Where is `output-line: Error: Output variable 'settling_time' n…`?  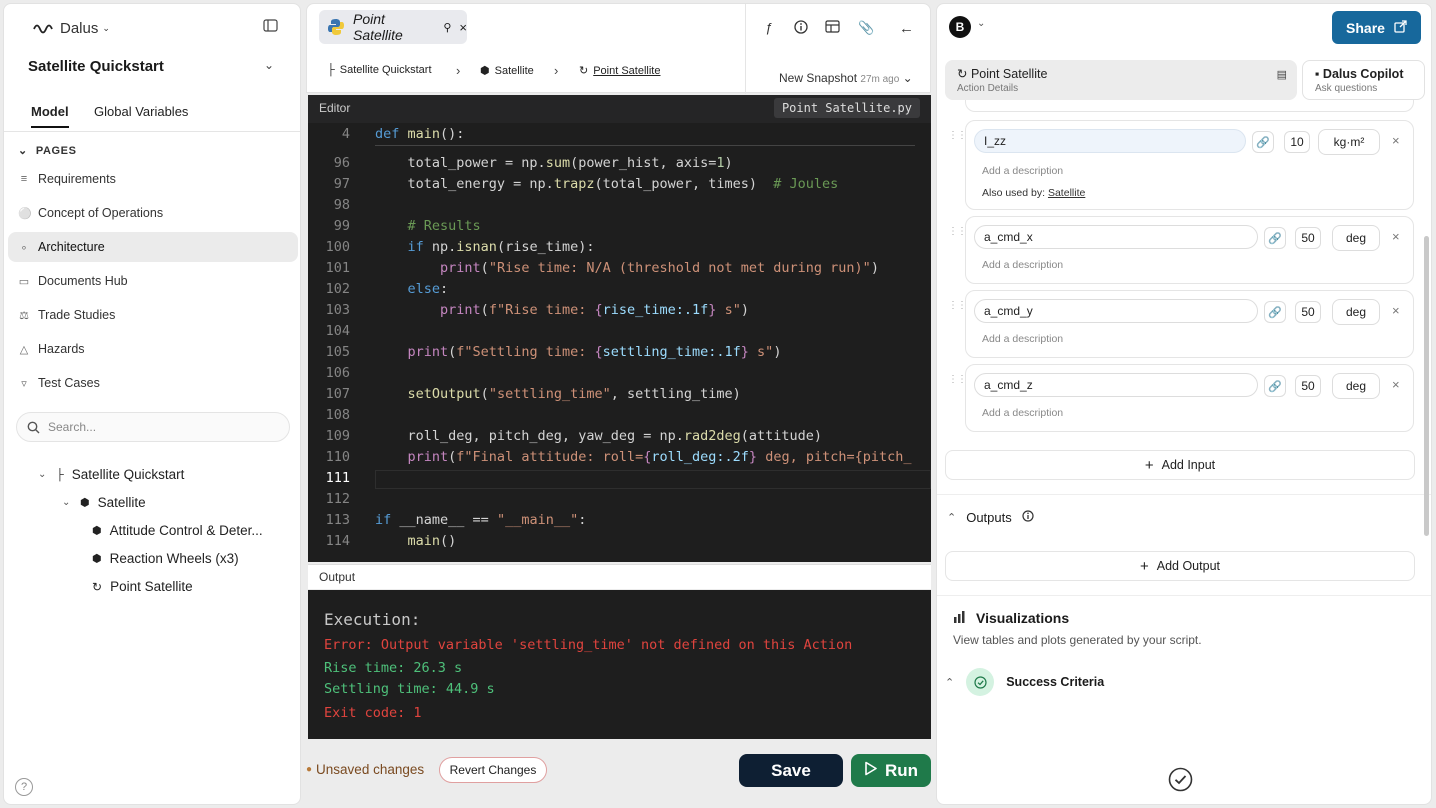 output-line: Error: Output variable 'settling_time' n… is located at coordinates (588, 645).